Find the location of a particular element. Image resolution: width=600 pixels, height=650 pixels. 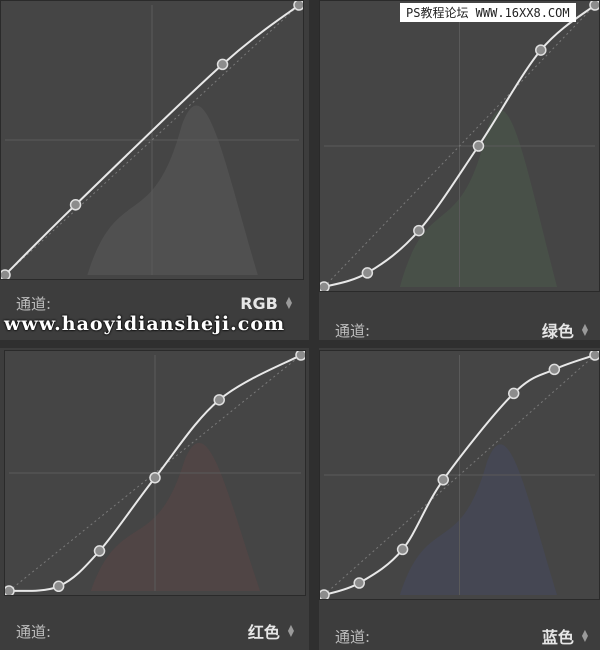

watermark-mid: www.haoyidiansheji.com is located at coordinates (145, 324).